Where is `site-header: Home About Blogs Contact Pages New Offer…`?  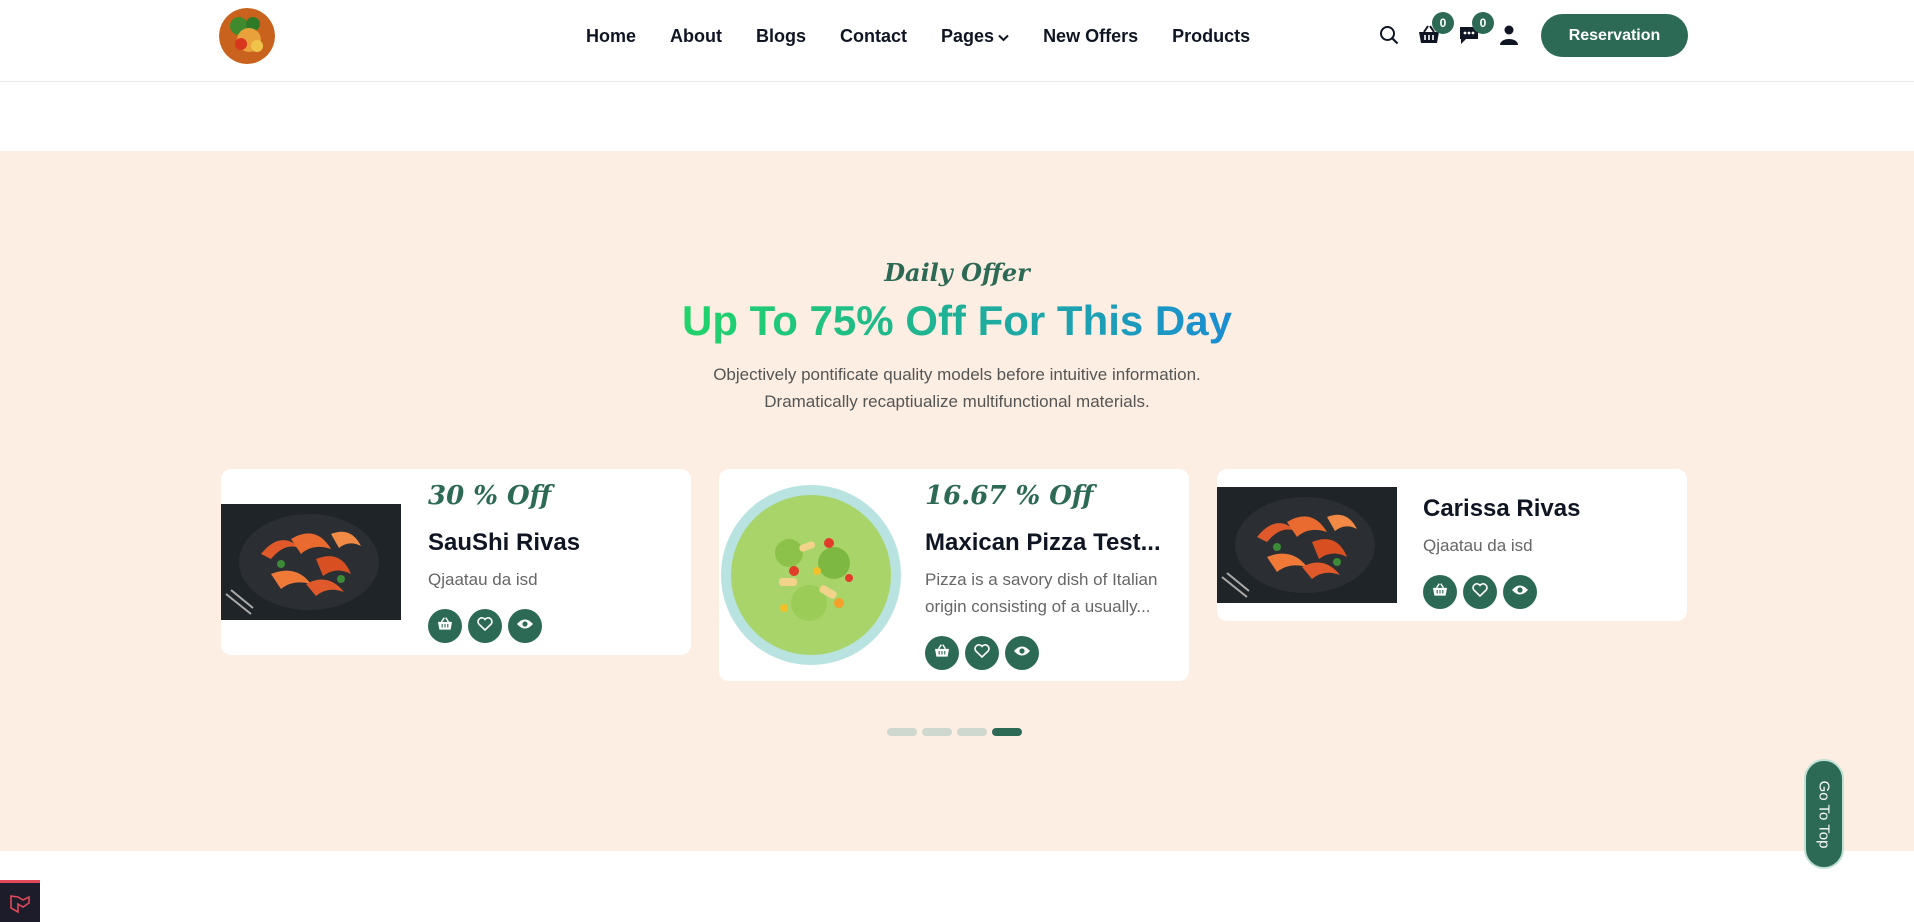
site-header: Home About Blogs Contact Pages New Offer… is located at coordinates (957, 41).